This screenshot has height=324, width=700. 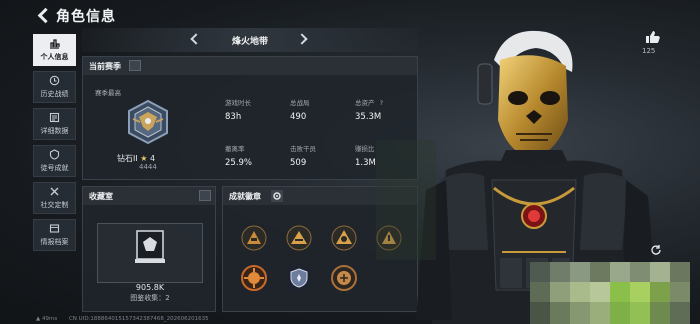 What do you see at coordinates (54, 235) in the screenshot?
I see `sidebar-item-archive: 情报档案` at bounding box center [54, 235].